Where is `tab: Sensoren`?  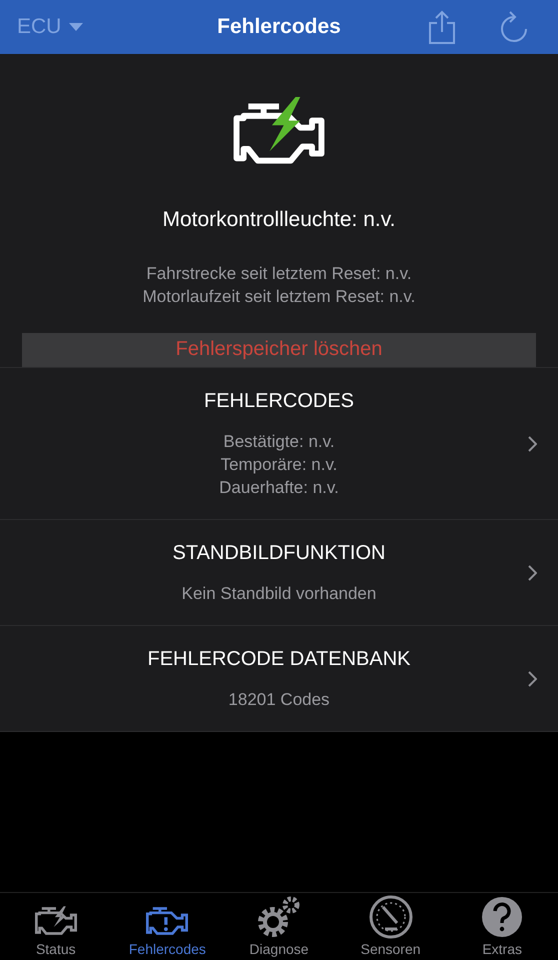 tab: Sensoren is located at coordinates (390, 926).